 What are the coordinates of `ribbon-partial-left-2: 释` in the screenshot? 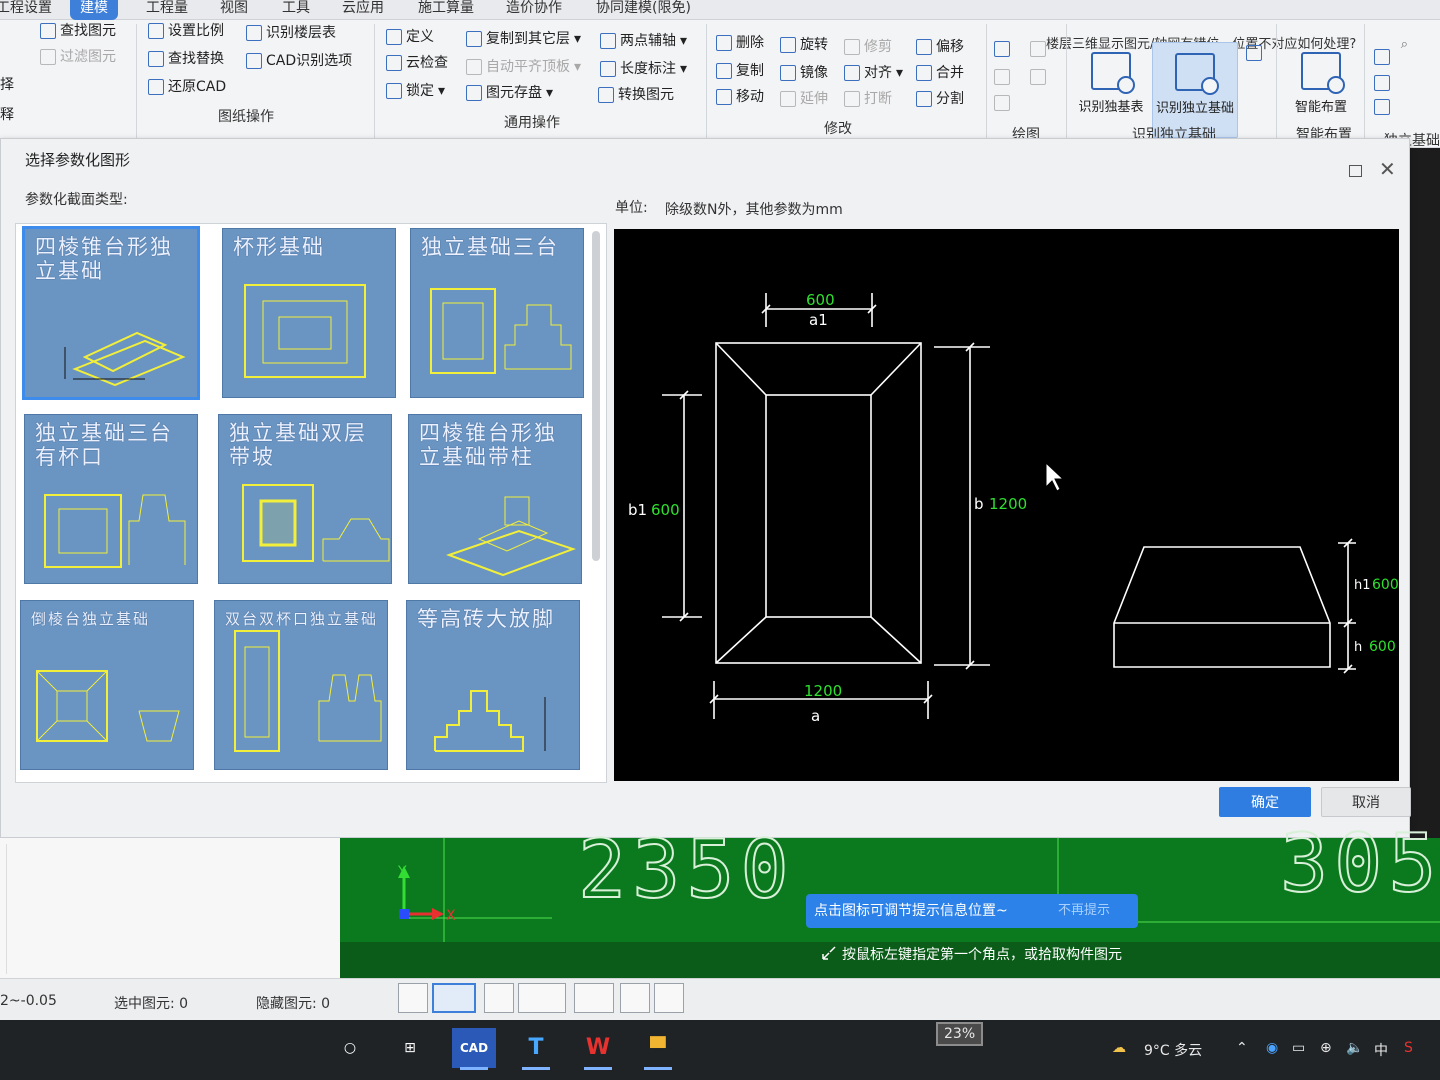 It's located at (7, 115).